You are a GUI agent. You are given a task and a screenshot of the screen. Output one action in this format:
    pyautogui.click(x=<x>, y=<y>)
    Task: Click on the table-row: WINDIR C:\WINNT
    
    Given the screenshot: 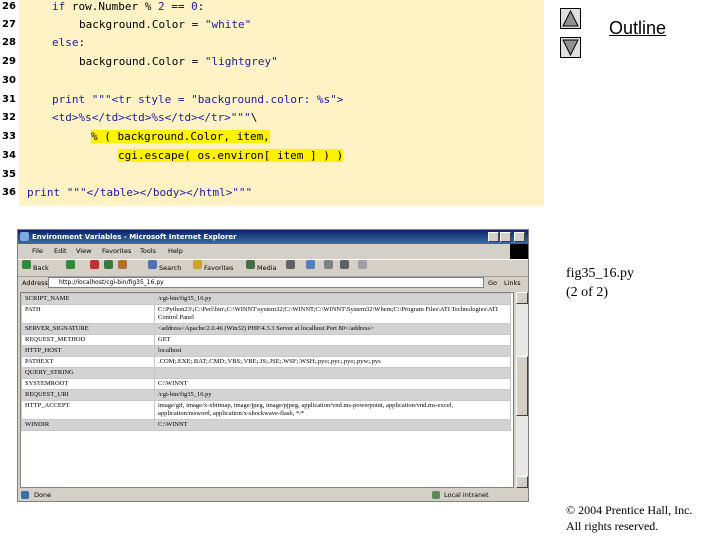 What is the action you would take?
    pyautogui.click(x=266, y=425)
    